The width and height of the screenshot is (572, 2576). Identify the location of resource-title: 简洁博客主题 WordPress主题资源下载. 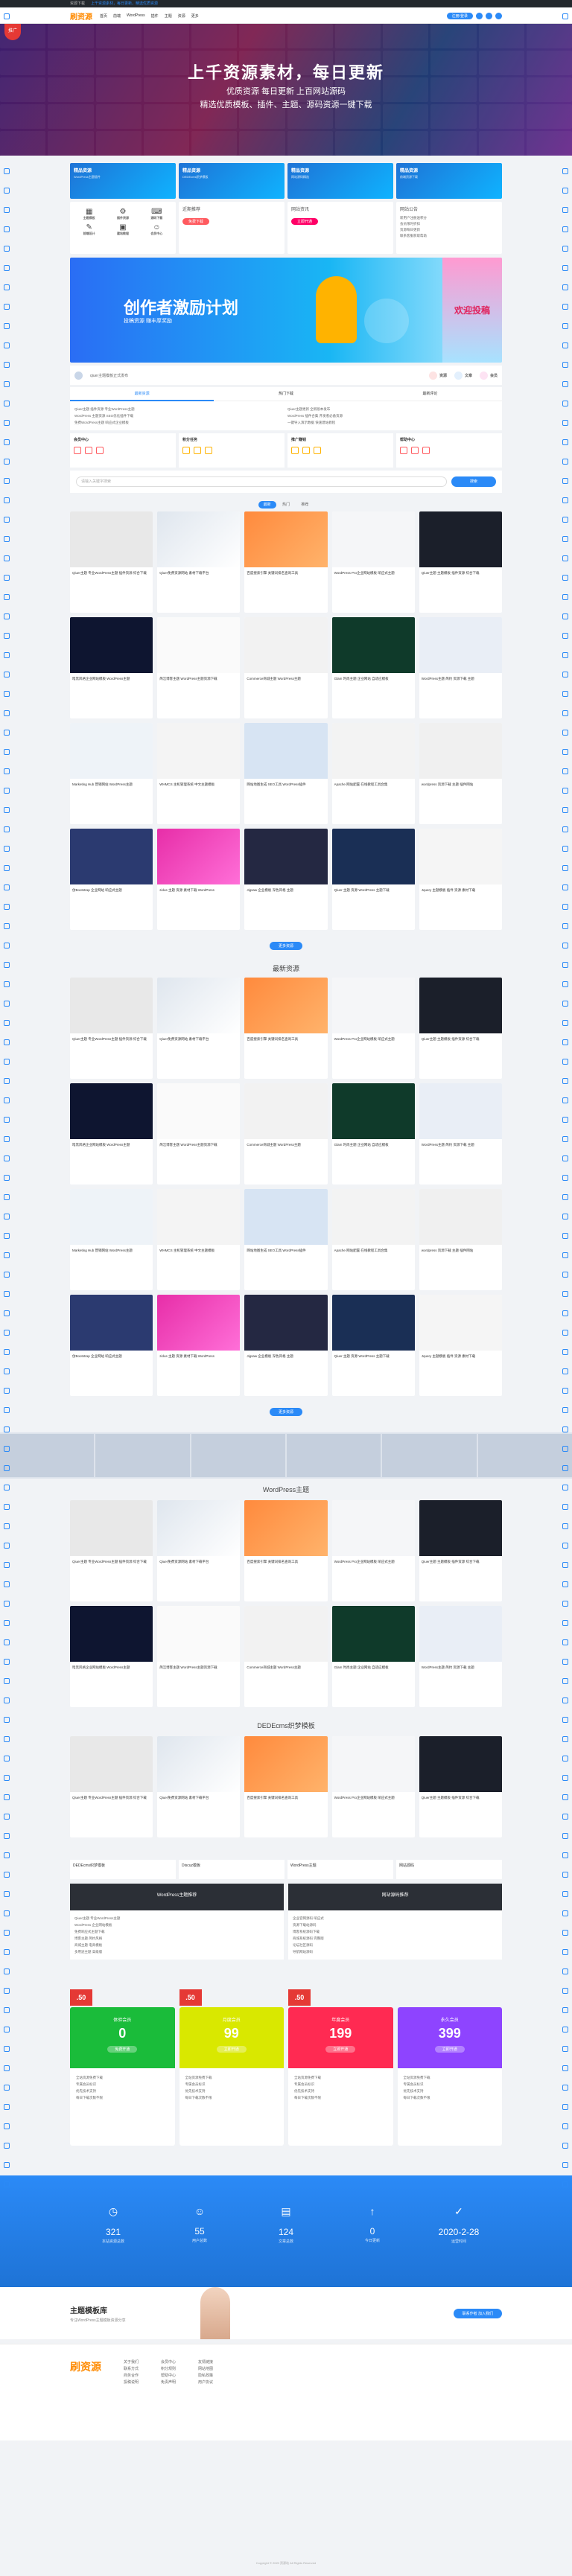
(198, 1143).